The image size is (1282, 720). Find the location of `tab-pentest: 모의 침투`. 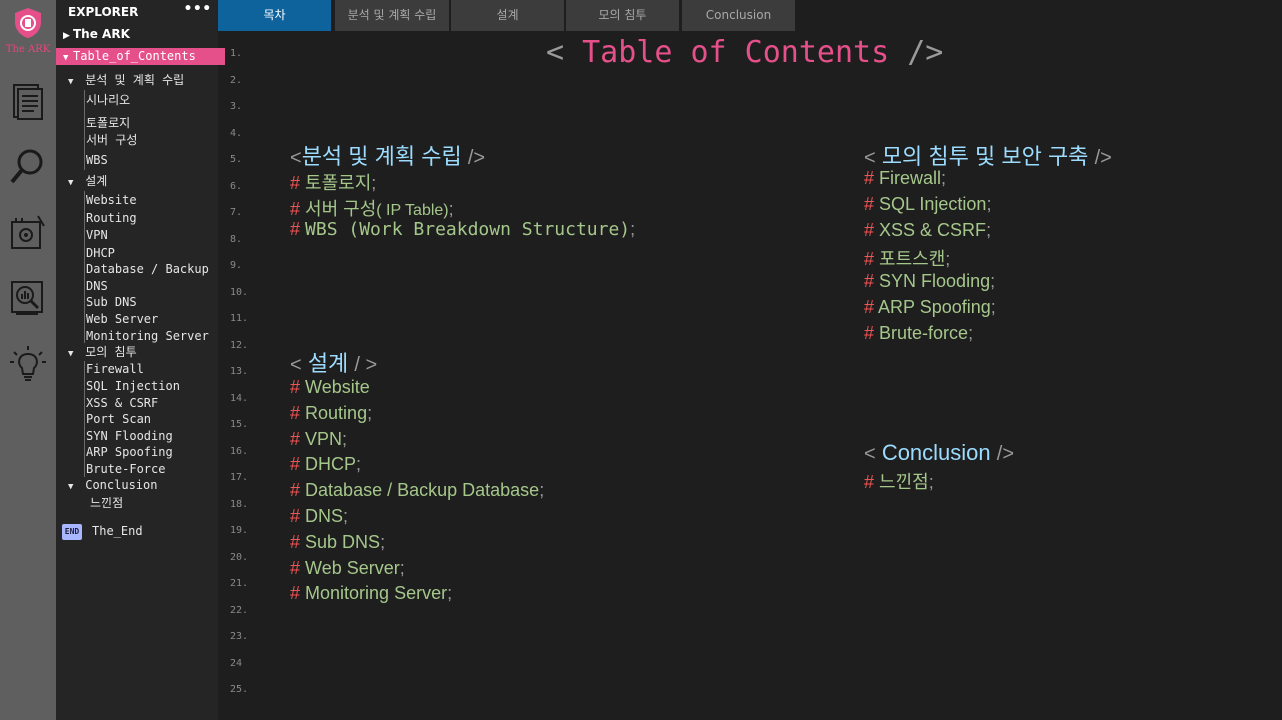

tab-pentest: 모의 침투 is located at coordinates (622, 15).